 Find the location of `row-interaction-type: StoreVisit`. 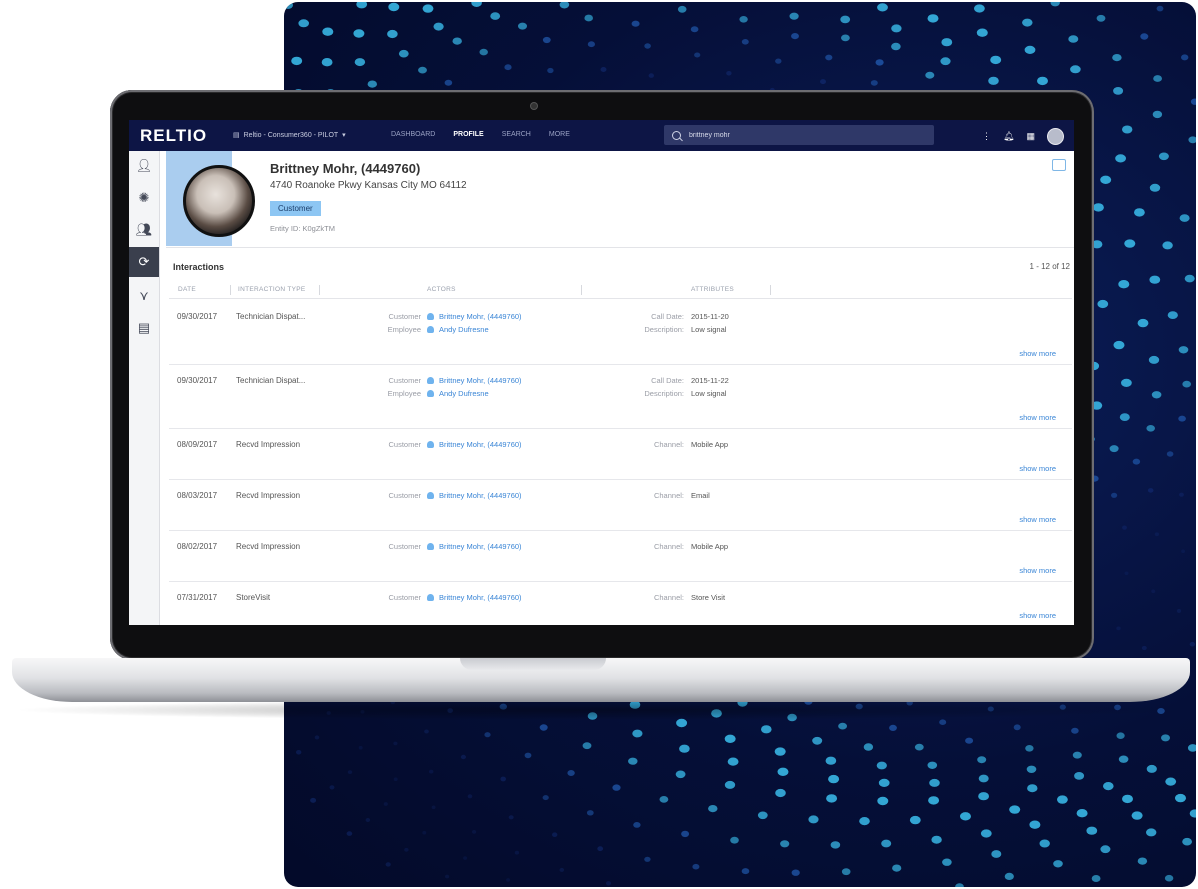

row-interaction-type: StoreVisit is located at coordinates (253, 597).